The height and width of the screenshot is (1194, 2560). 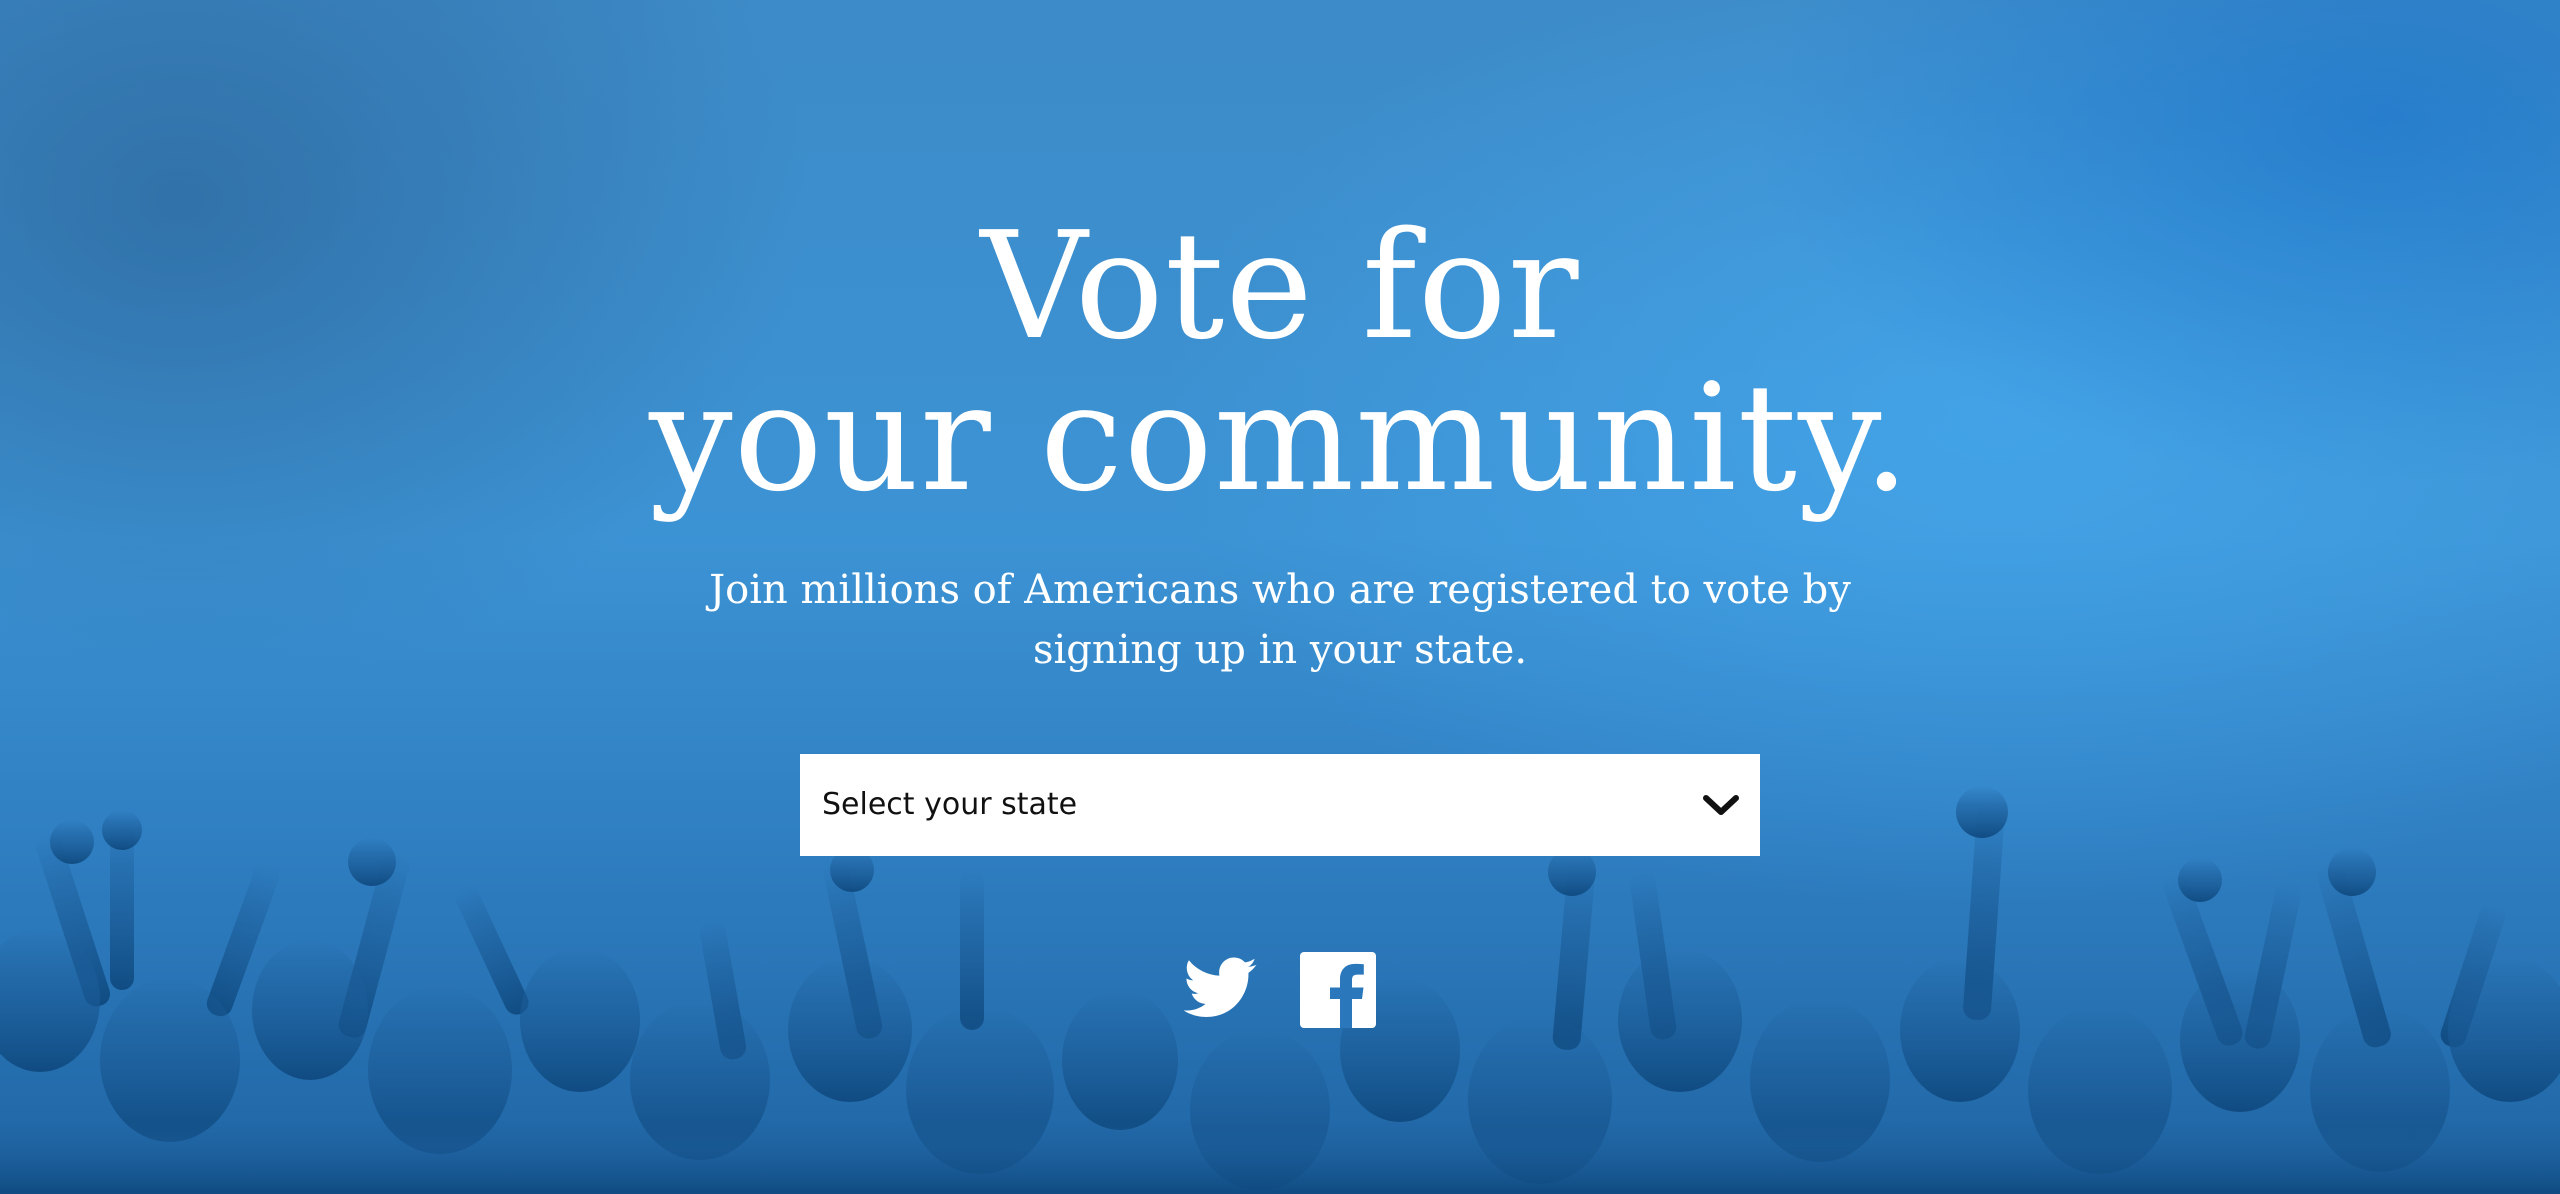 What do you see at coordinates (950, 804) in the screenshot?
I see `state-select-placeholder: Select your state` at bounding box center [950, 804].